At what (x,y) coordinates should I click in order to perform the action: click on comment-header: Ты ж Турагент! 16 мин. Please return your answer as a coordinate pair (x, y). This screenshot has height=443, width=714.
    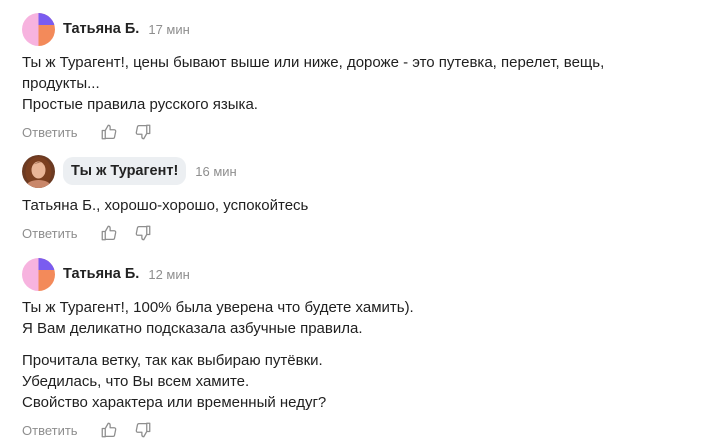
    Looking at the image, I should click on (363, 171).